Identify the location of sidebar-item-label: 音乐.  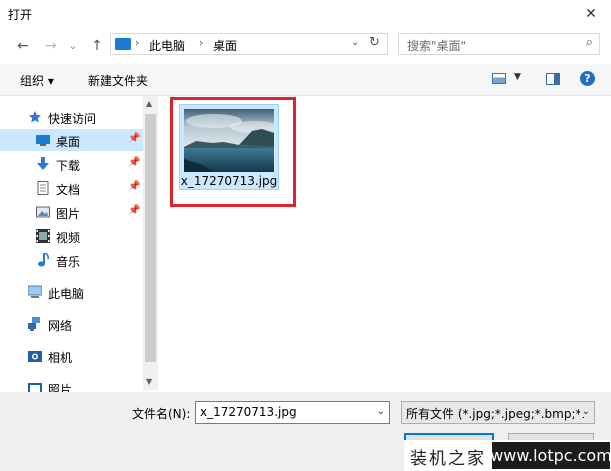
(68, 262).